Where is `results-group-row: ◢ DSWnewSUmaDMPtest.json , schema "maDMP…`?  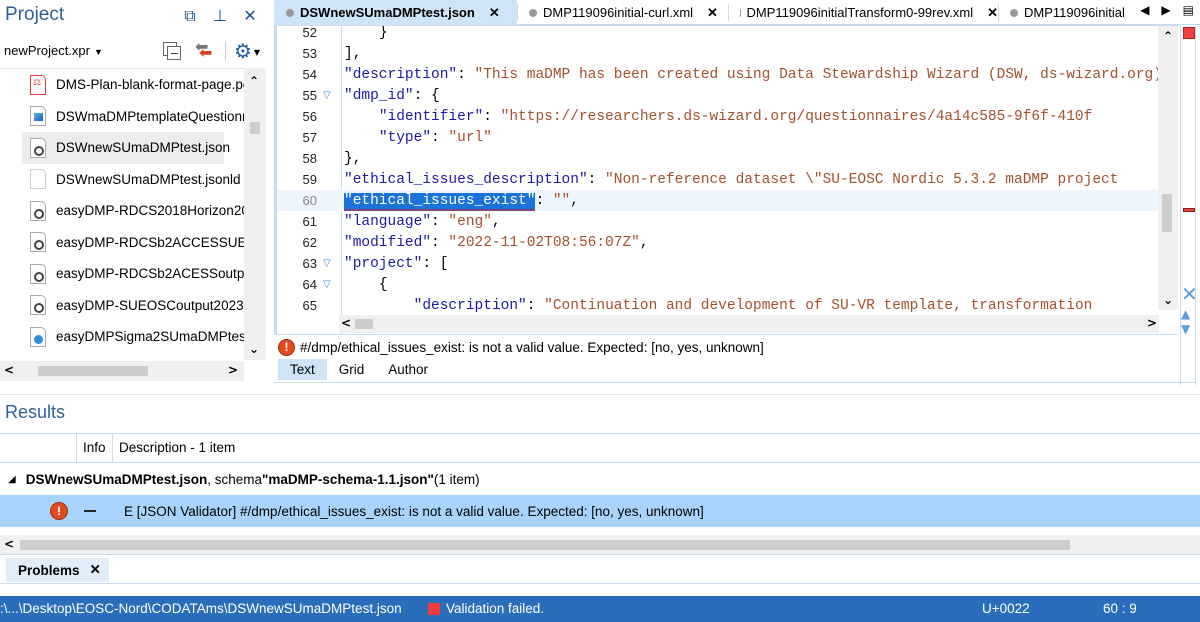
results-group-row: ◢ DSWnewSUmaDMPtest.json , schema "maDMP… is located at coordinates (600, 479).